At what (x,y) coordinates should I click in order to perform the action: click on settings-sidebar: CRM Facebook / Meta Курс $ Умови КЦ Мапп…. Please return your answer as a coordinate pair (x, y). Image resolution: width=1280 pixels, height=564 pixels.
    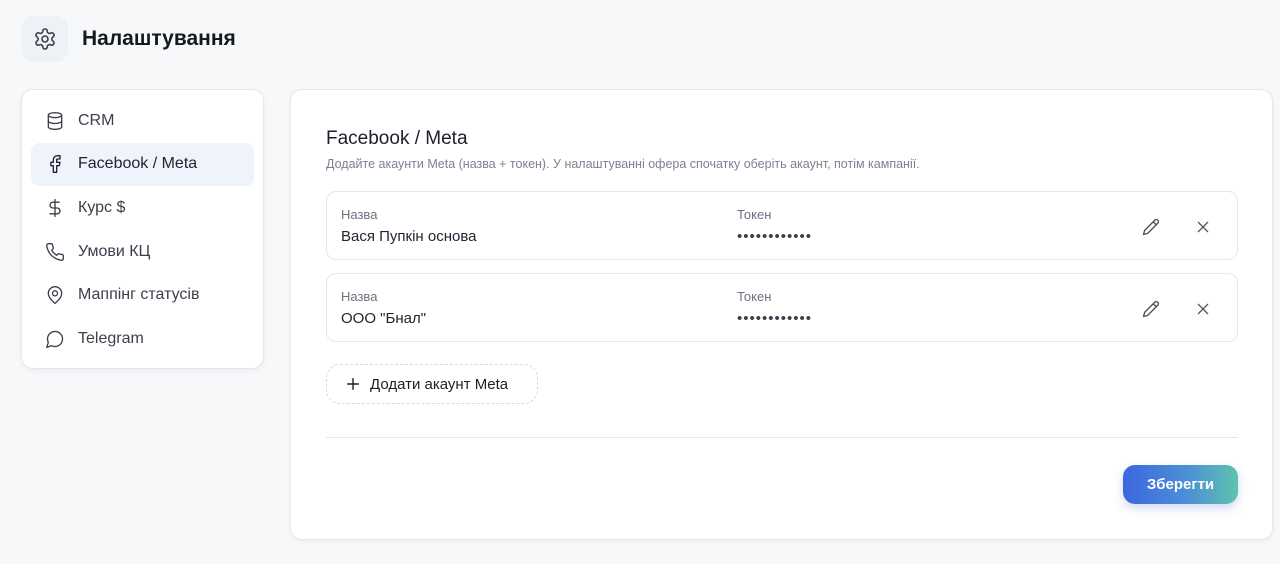
    Looking at the image, I should click on (142, 229).